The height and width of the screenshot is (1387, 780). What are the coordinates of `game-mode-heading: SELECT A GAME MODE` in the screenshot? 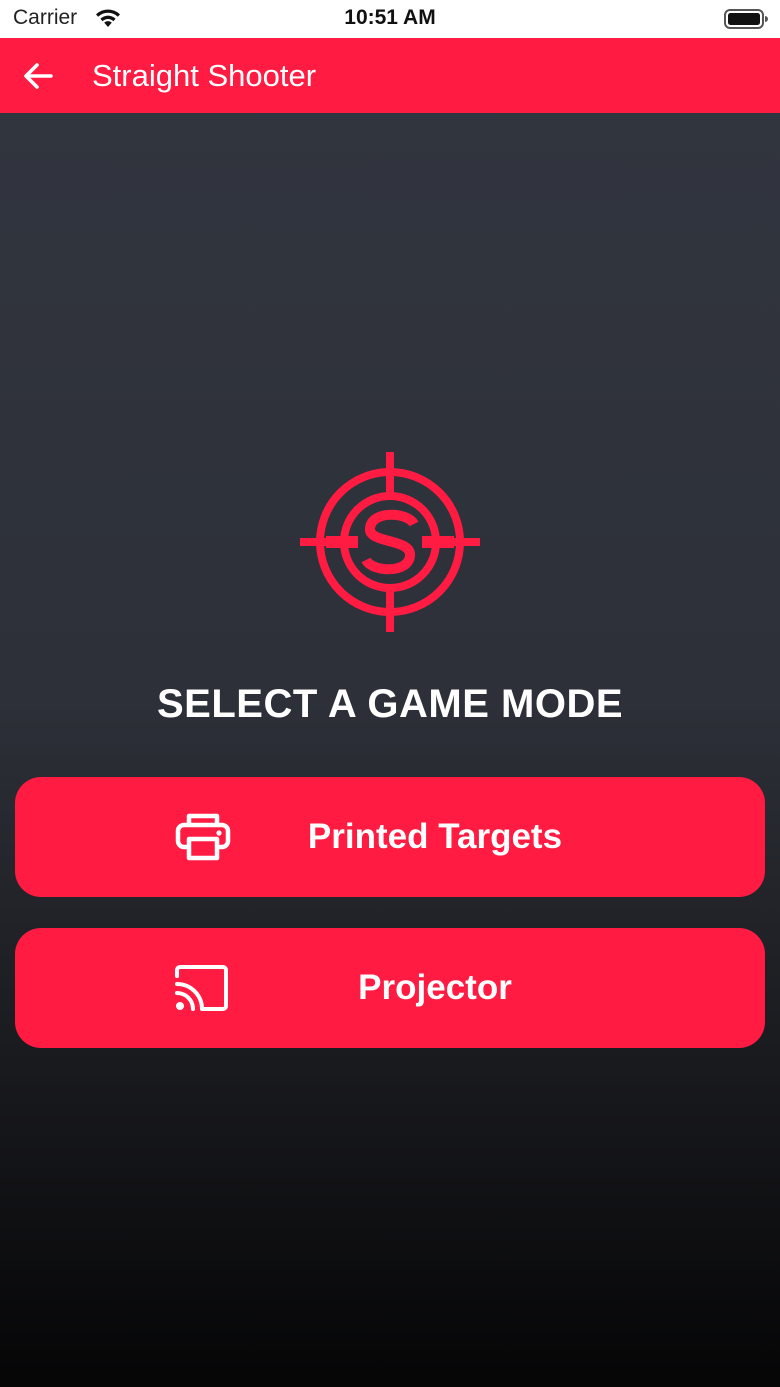 It's located at (390, 704).